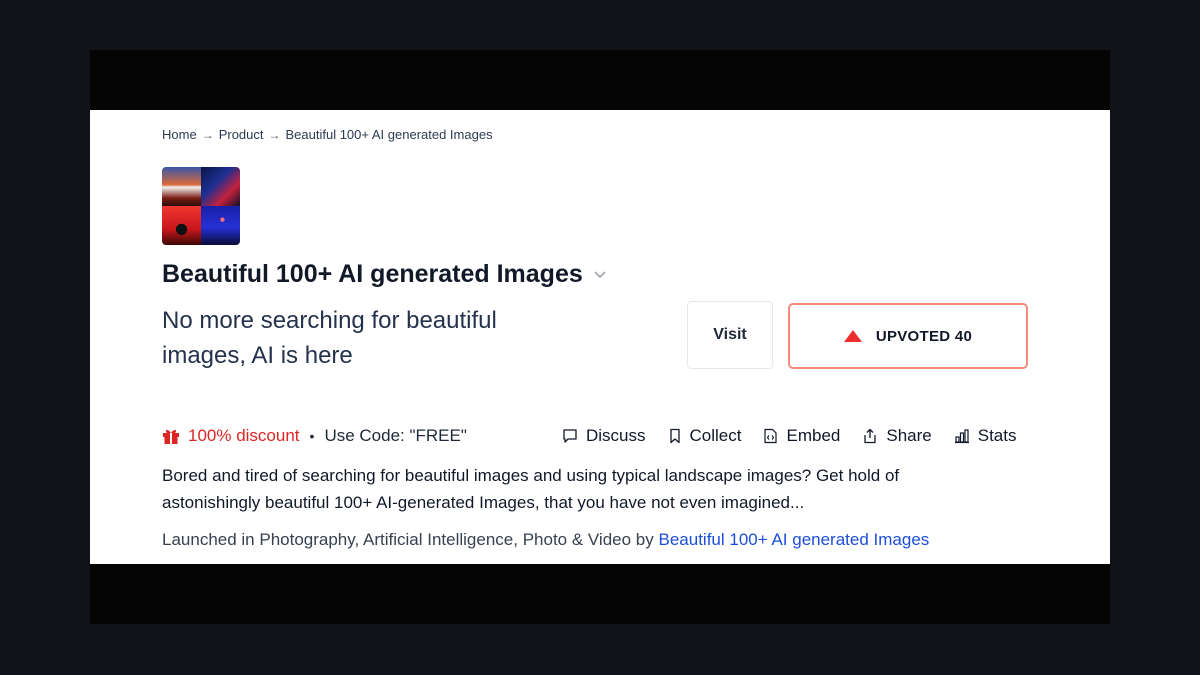 The image size is (1200, 675). What do you see at coordinates (997, 435) in the screenshot?
I see `stats-label: Stats` at bounding box center [997, 435].